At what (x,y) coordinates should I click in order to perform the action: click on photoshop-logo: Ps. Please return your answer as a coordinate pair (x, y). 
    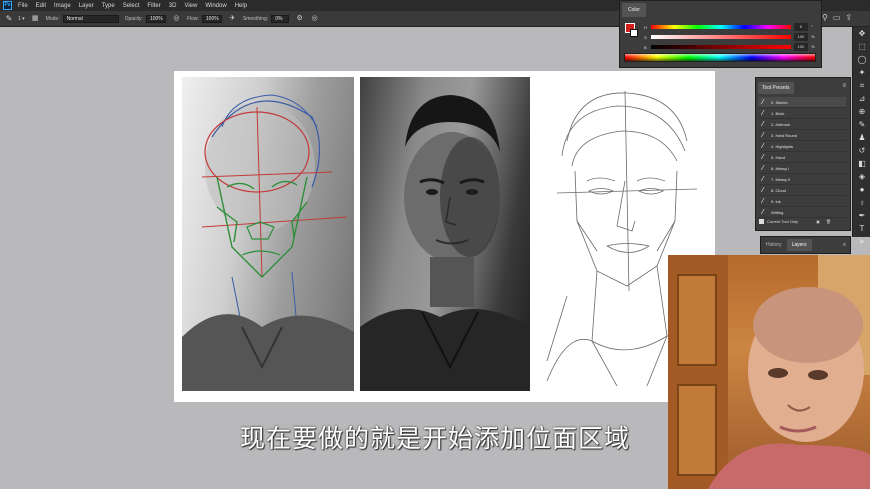
    Looking at the image, I should click on (7, 5).